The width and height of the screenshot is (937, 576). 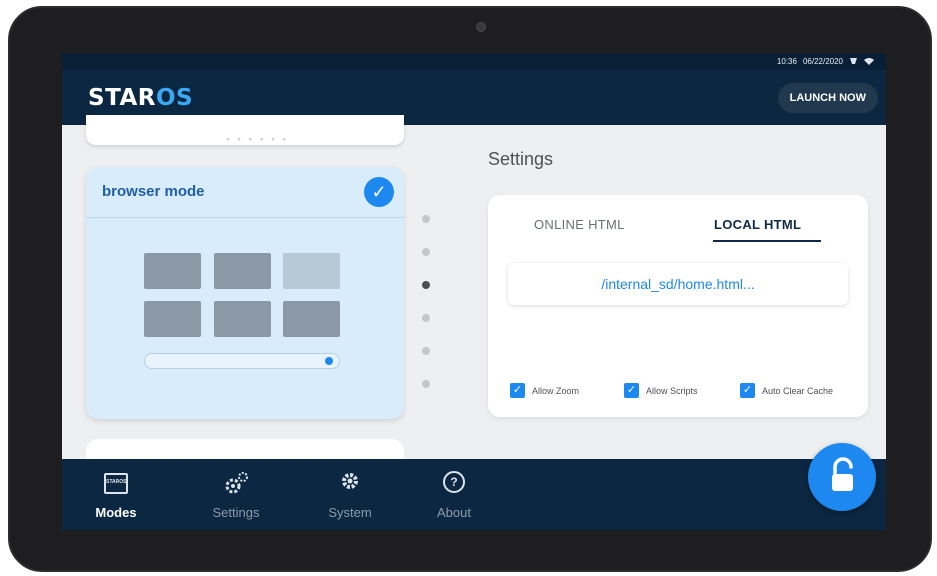 I want to click on battery-icon, so click(x=853, y=62).